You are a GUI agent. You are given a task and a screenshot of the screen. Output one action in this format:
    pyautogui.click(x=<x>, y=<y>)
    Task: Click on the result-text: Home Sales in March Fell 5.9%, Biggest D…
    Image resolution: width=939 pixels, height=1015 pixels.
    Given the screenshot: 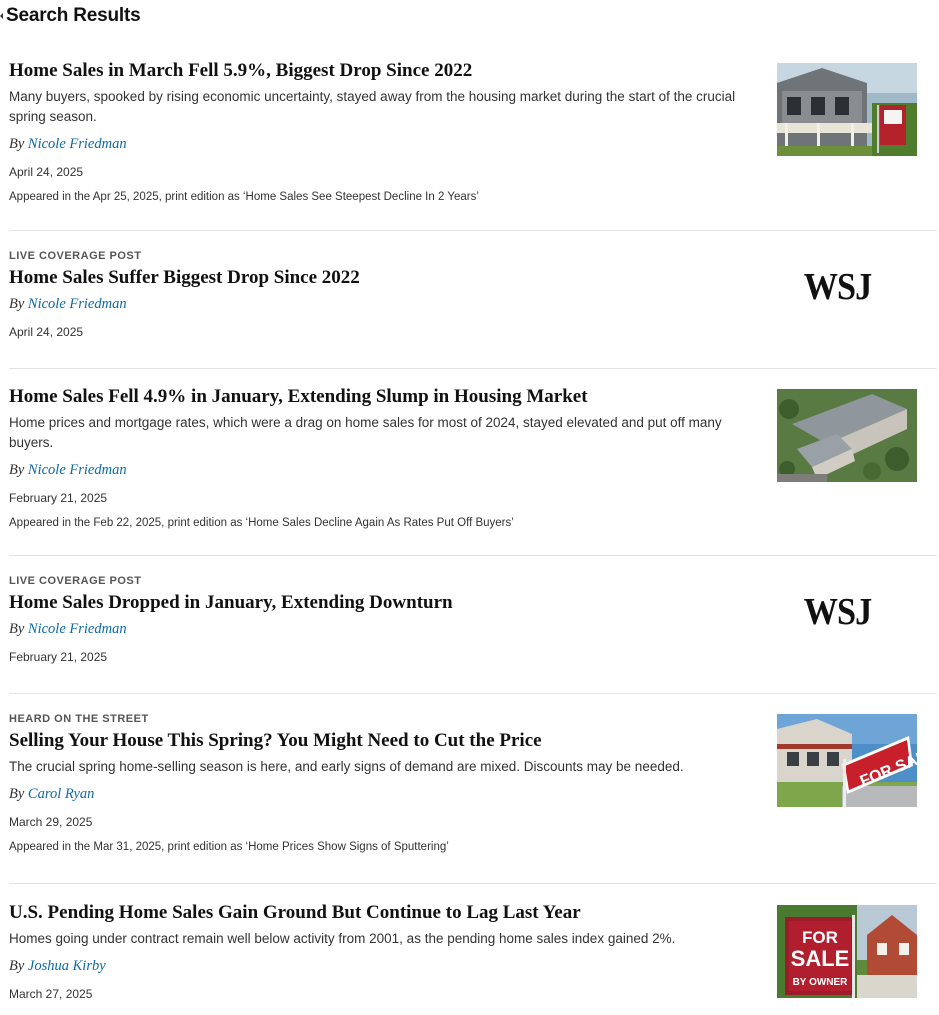 What is the action you would take?
    pyautogui.click(x=381, y=126)
    